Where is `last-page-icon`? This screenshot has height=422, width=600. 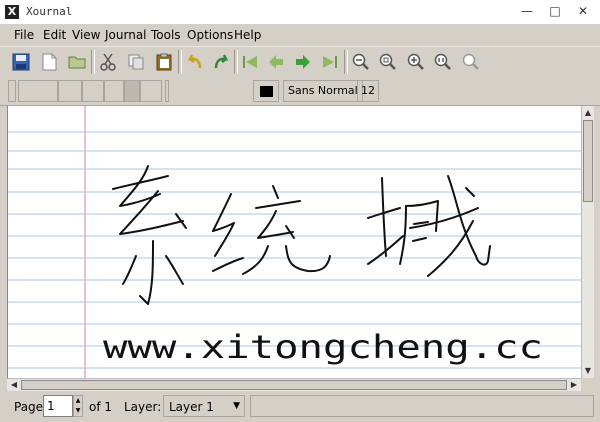
last-page-icon is located at coordinates (330, 62).